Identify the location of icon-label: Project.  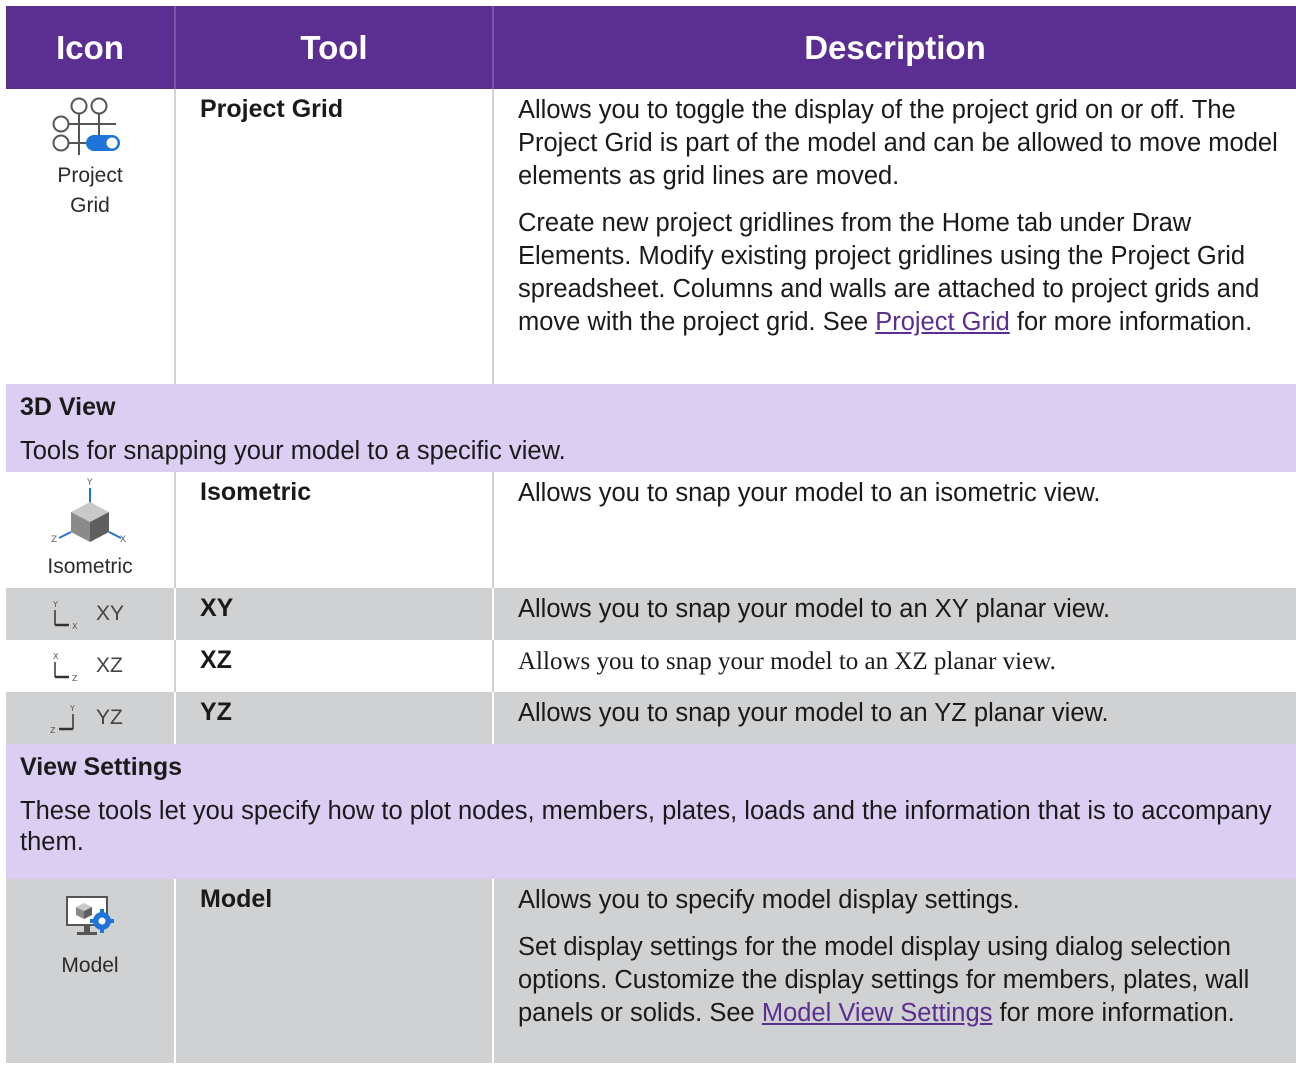
(90, 175).